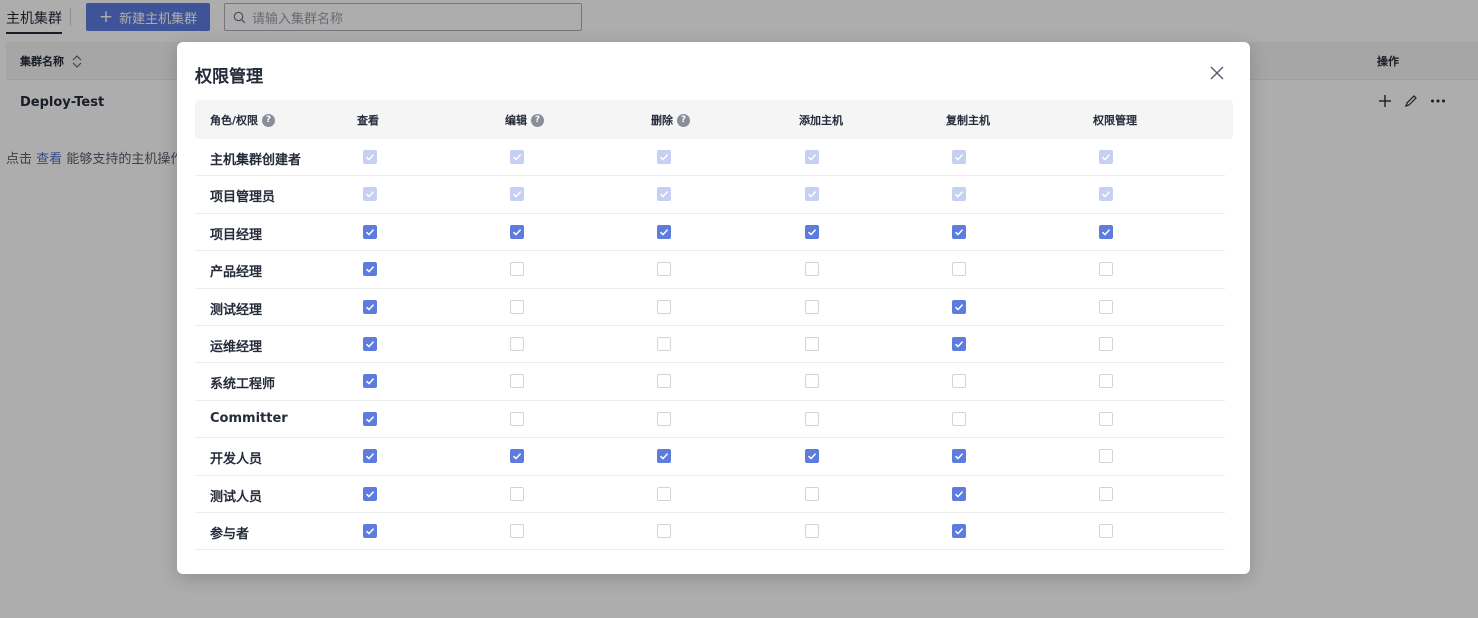  I want to click on table-row: 项目经理, so click(710, 233).